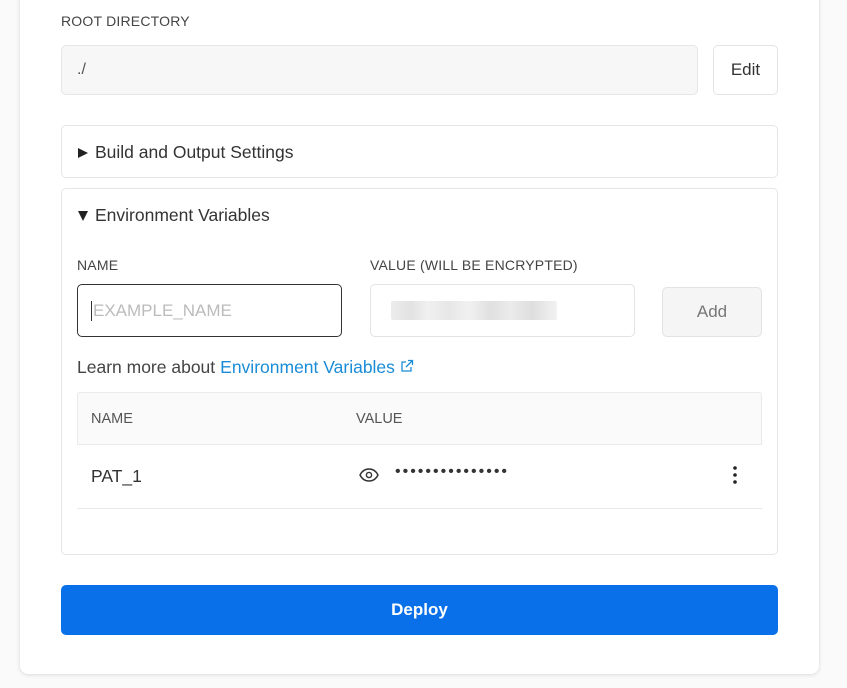 This screenshot has height=688, width=847. I want to click on root-directory-field: ./, so click(379, 70).